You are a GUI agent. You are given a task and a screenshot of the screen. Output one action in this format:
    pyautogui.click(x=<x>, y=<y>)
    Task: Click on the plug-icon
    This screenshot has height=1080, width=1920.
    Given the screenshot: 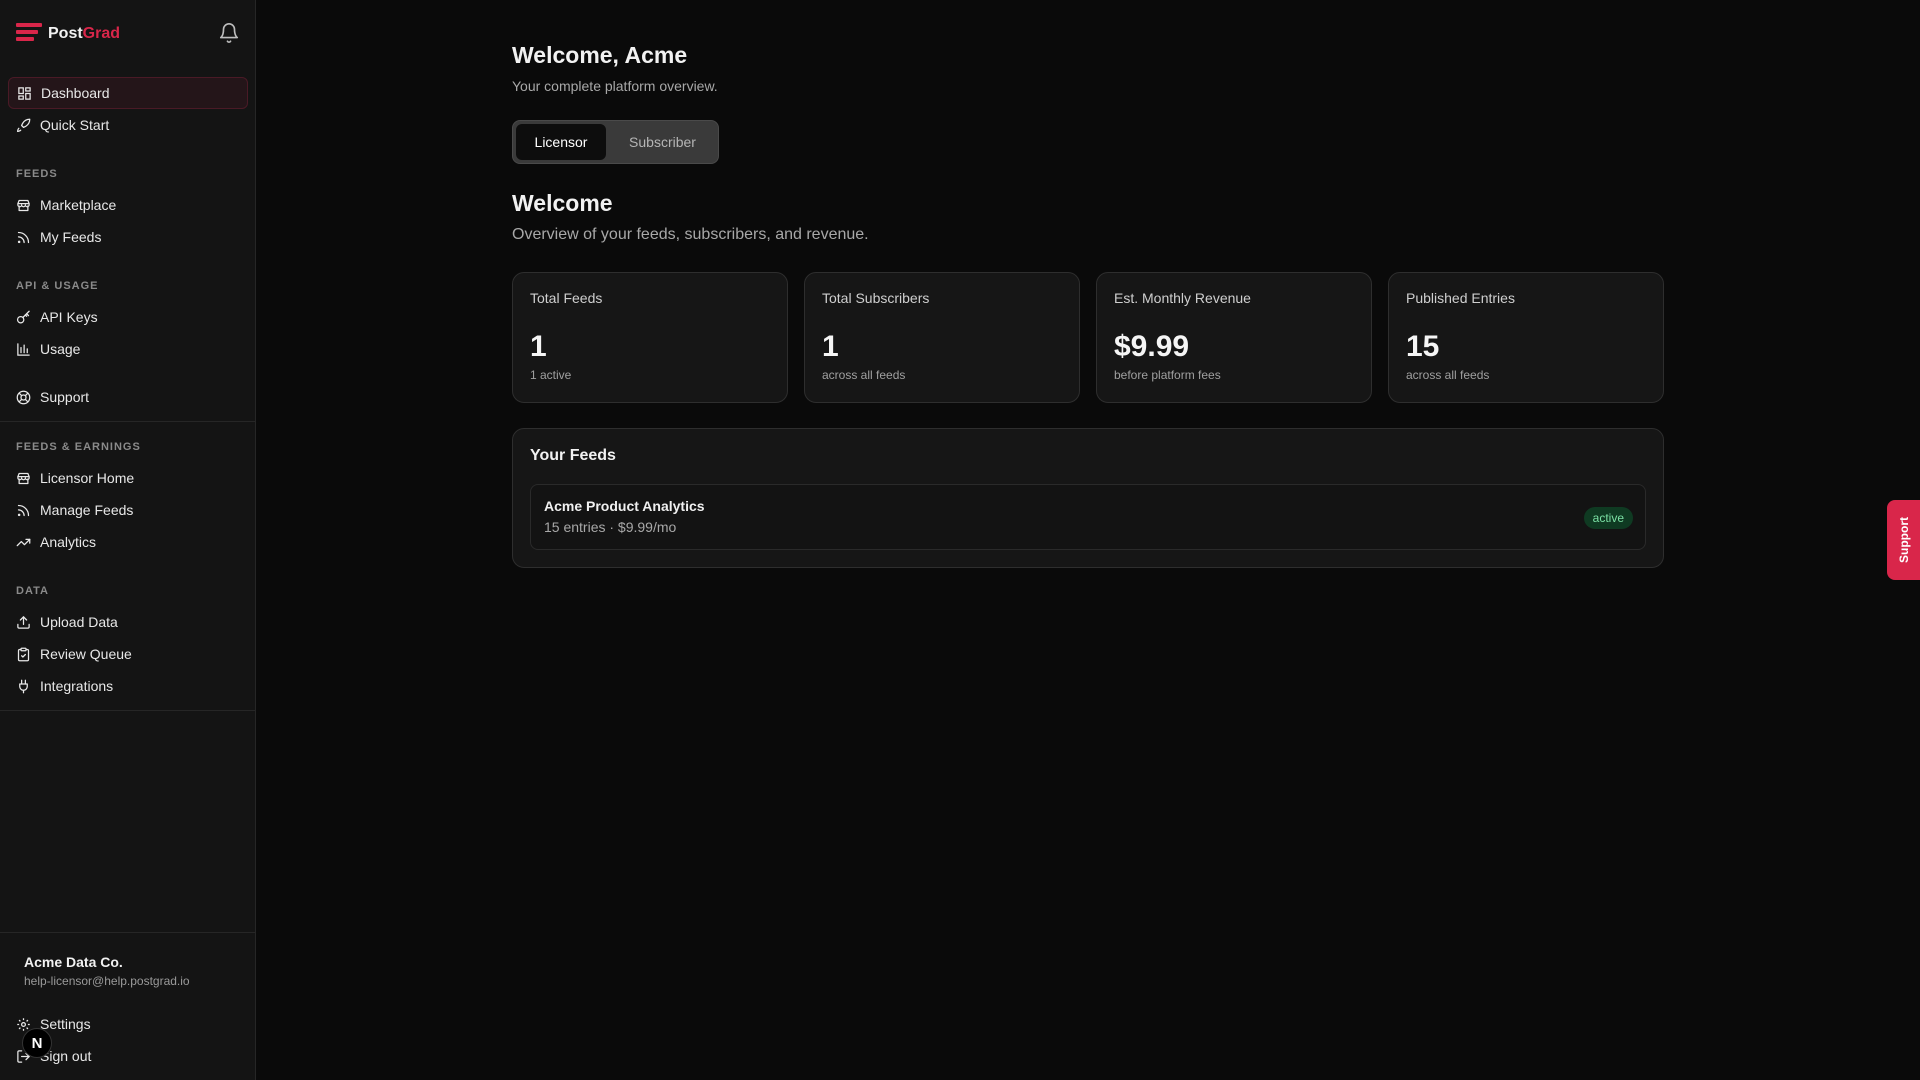 What is the action you would take?
    pyautogui.click(x=23, y=686)
    